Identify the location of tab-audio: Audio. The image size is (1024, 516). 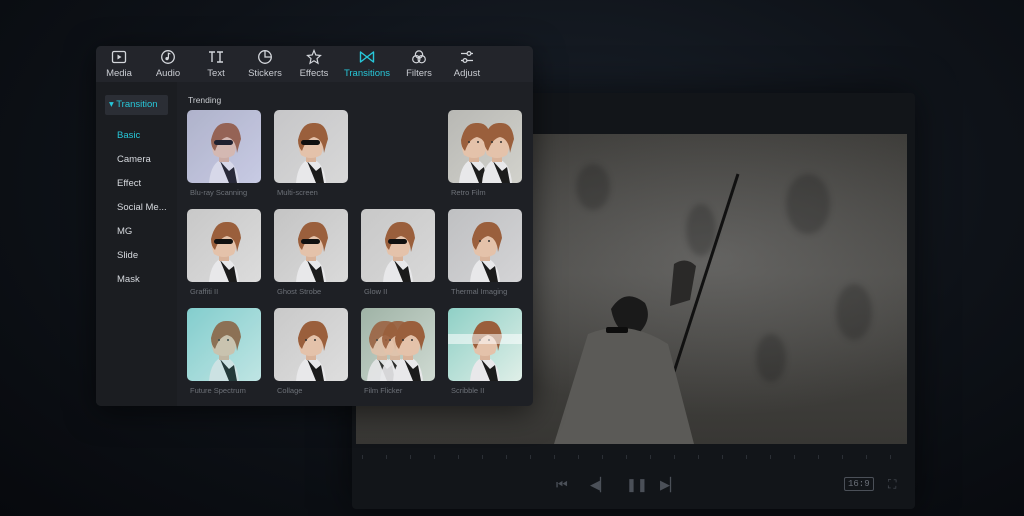
(168, 64).